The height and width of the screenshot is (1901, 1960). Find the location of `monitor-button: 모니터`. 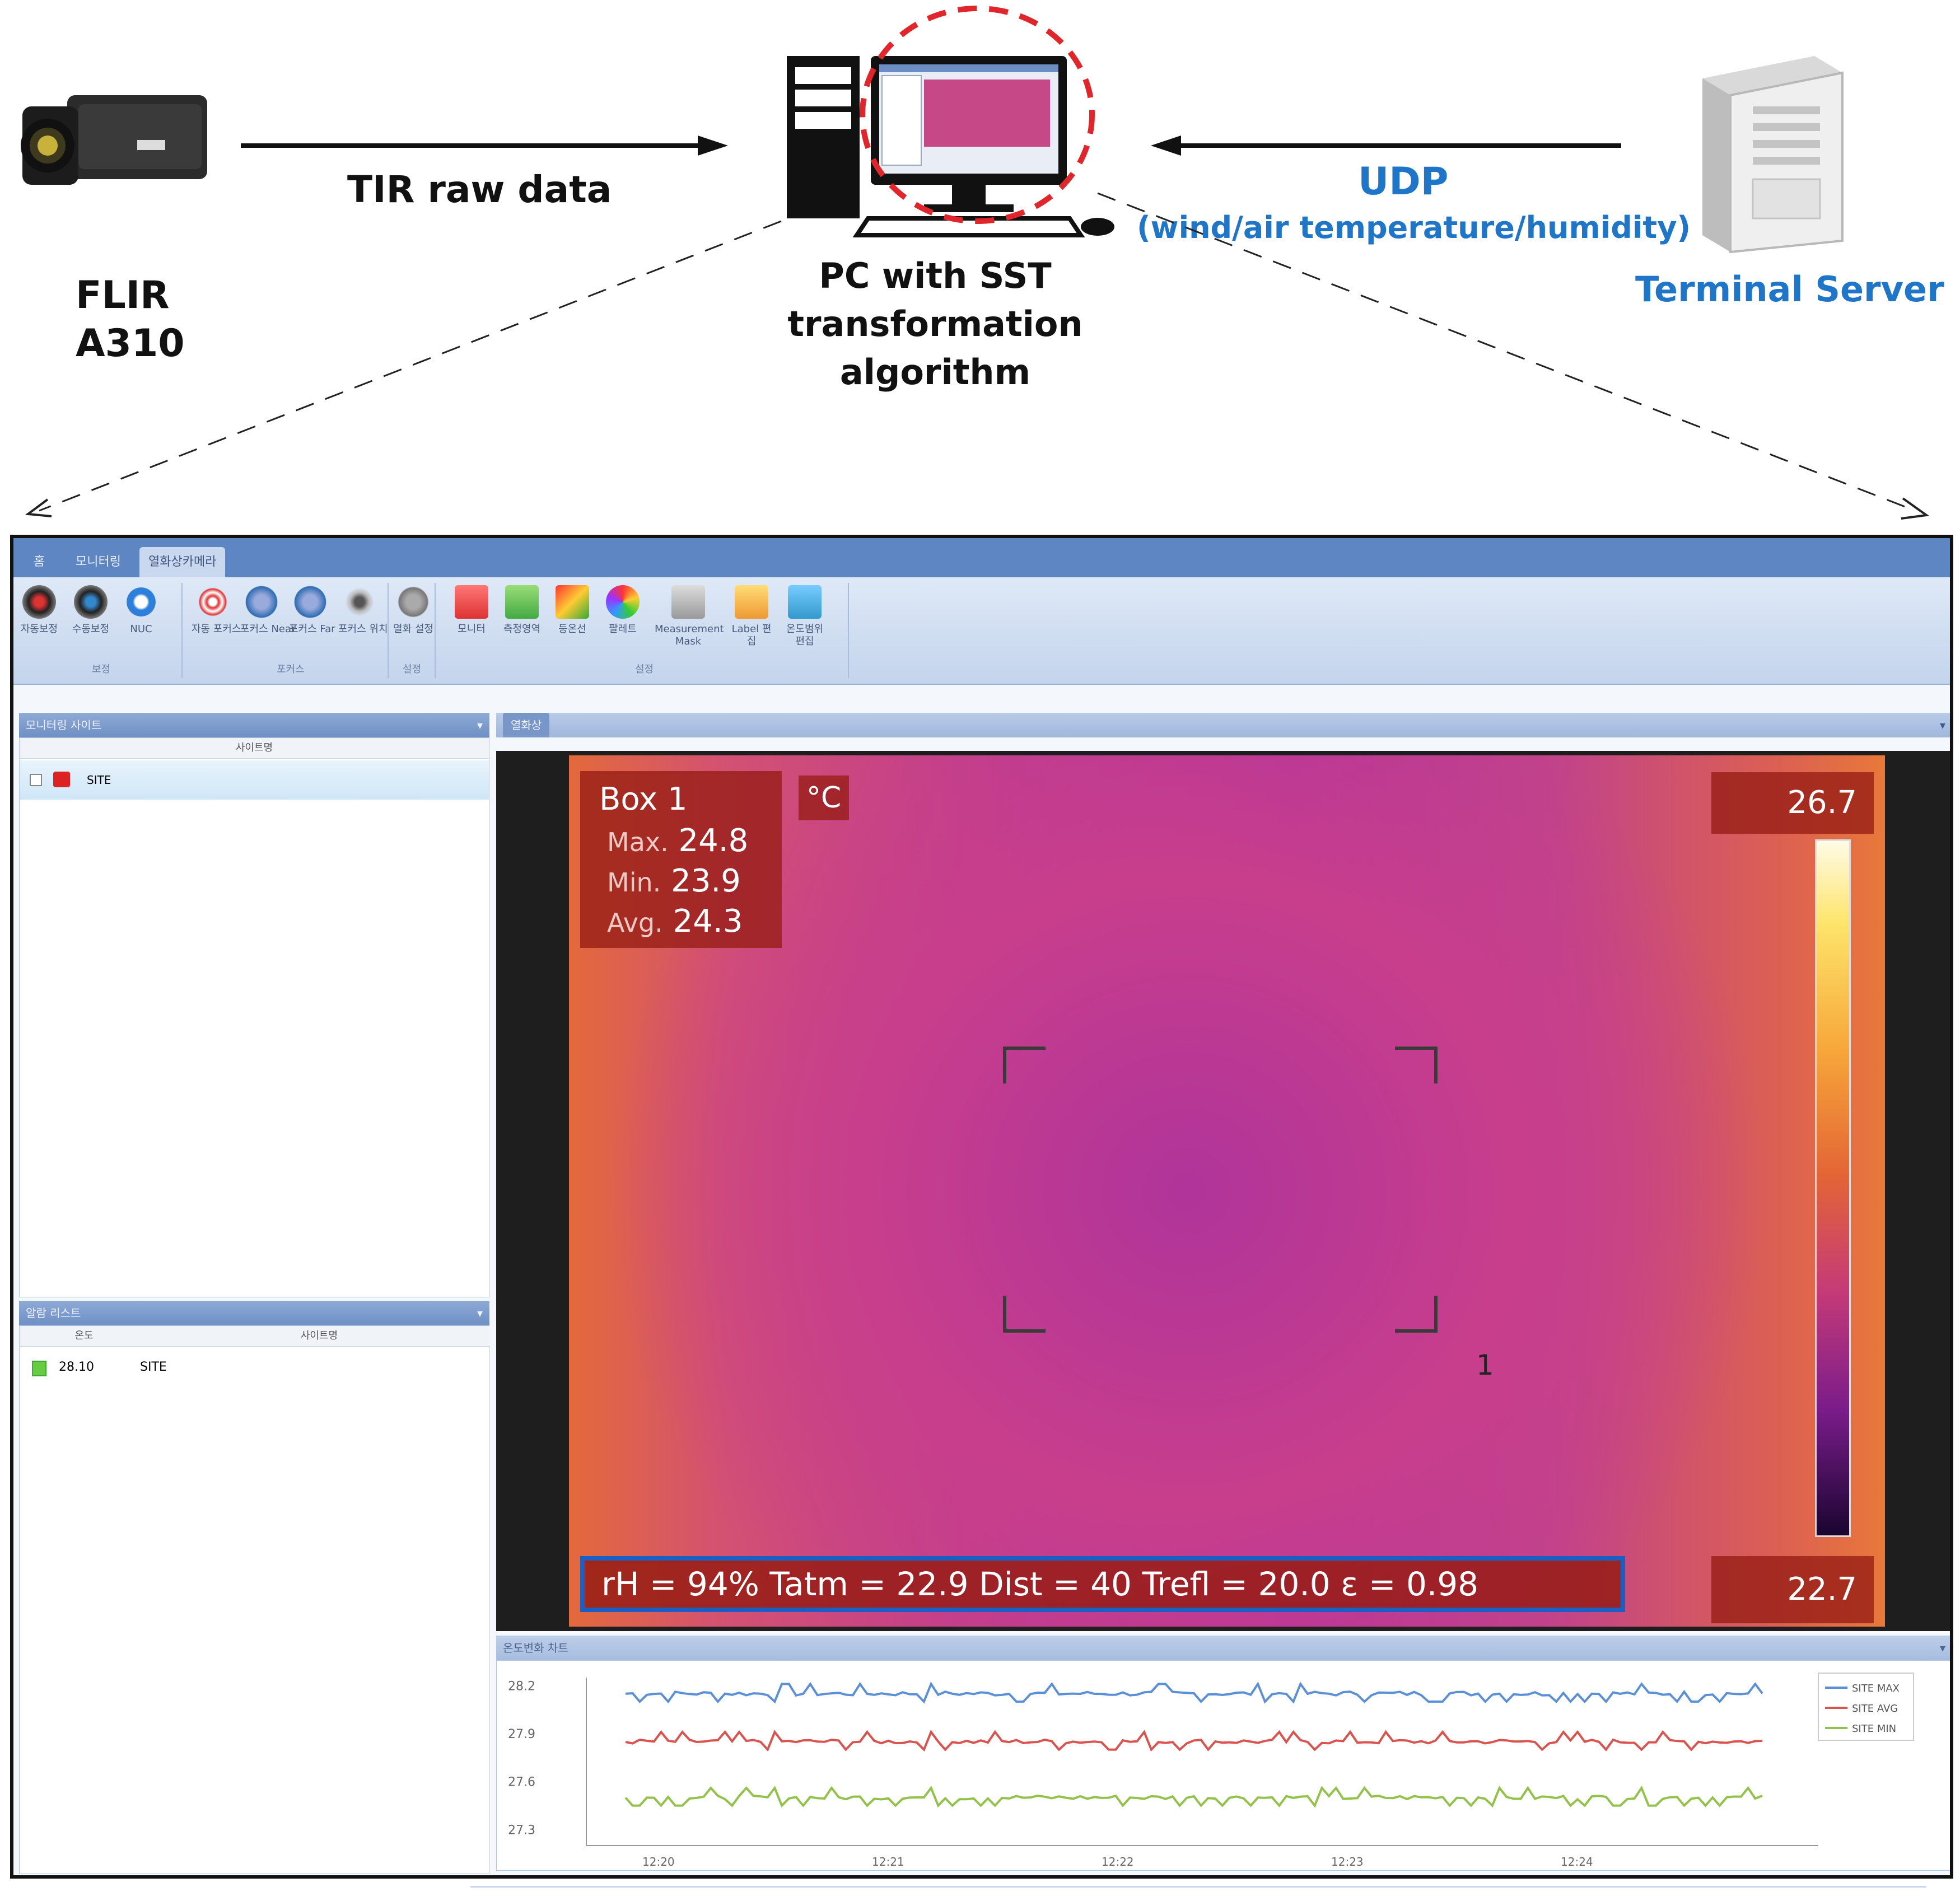

monitor-button: 모니터 is located at coordinates (472, 624).